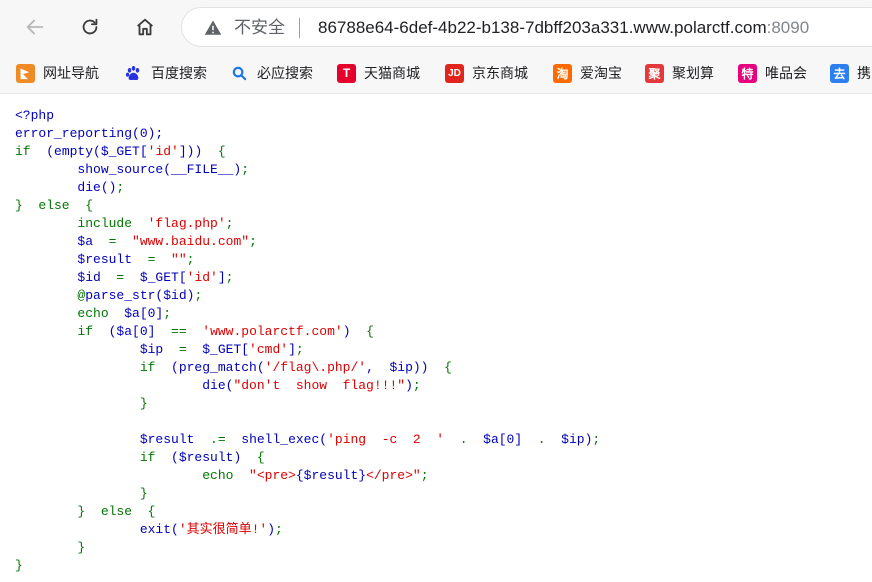  Describe the element at coordinates (772, 73) in the screenshot. I see `bookmark-item: 特 唯品会` at that location.